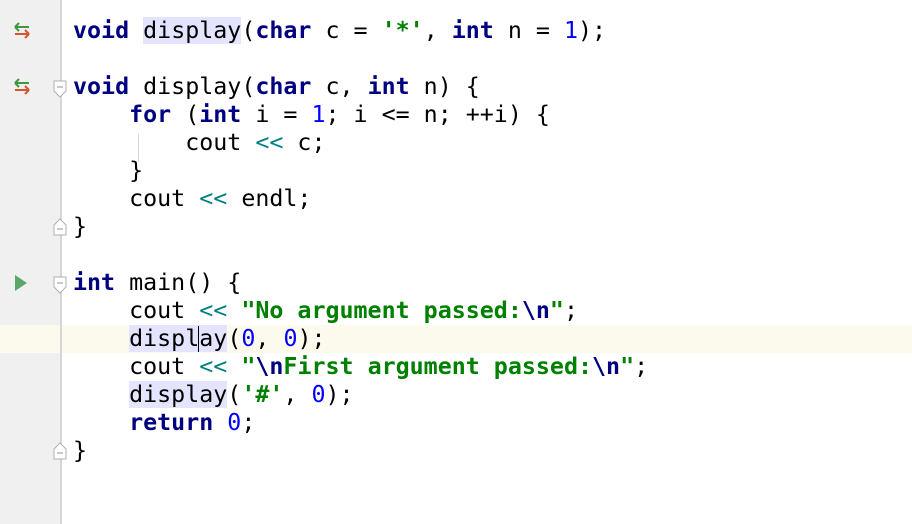  I want to click on string-literal: '#', so click(262, 394).